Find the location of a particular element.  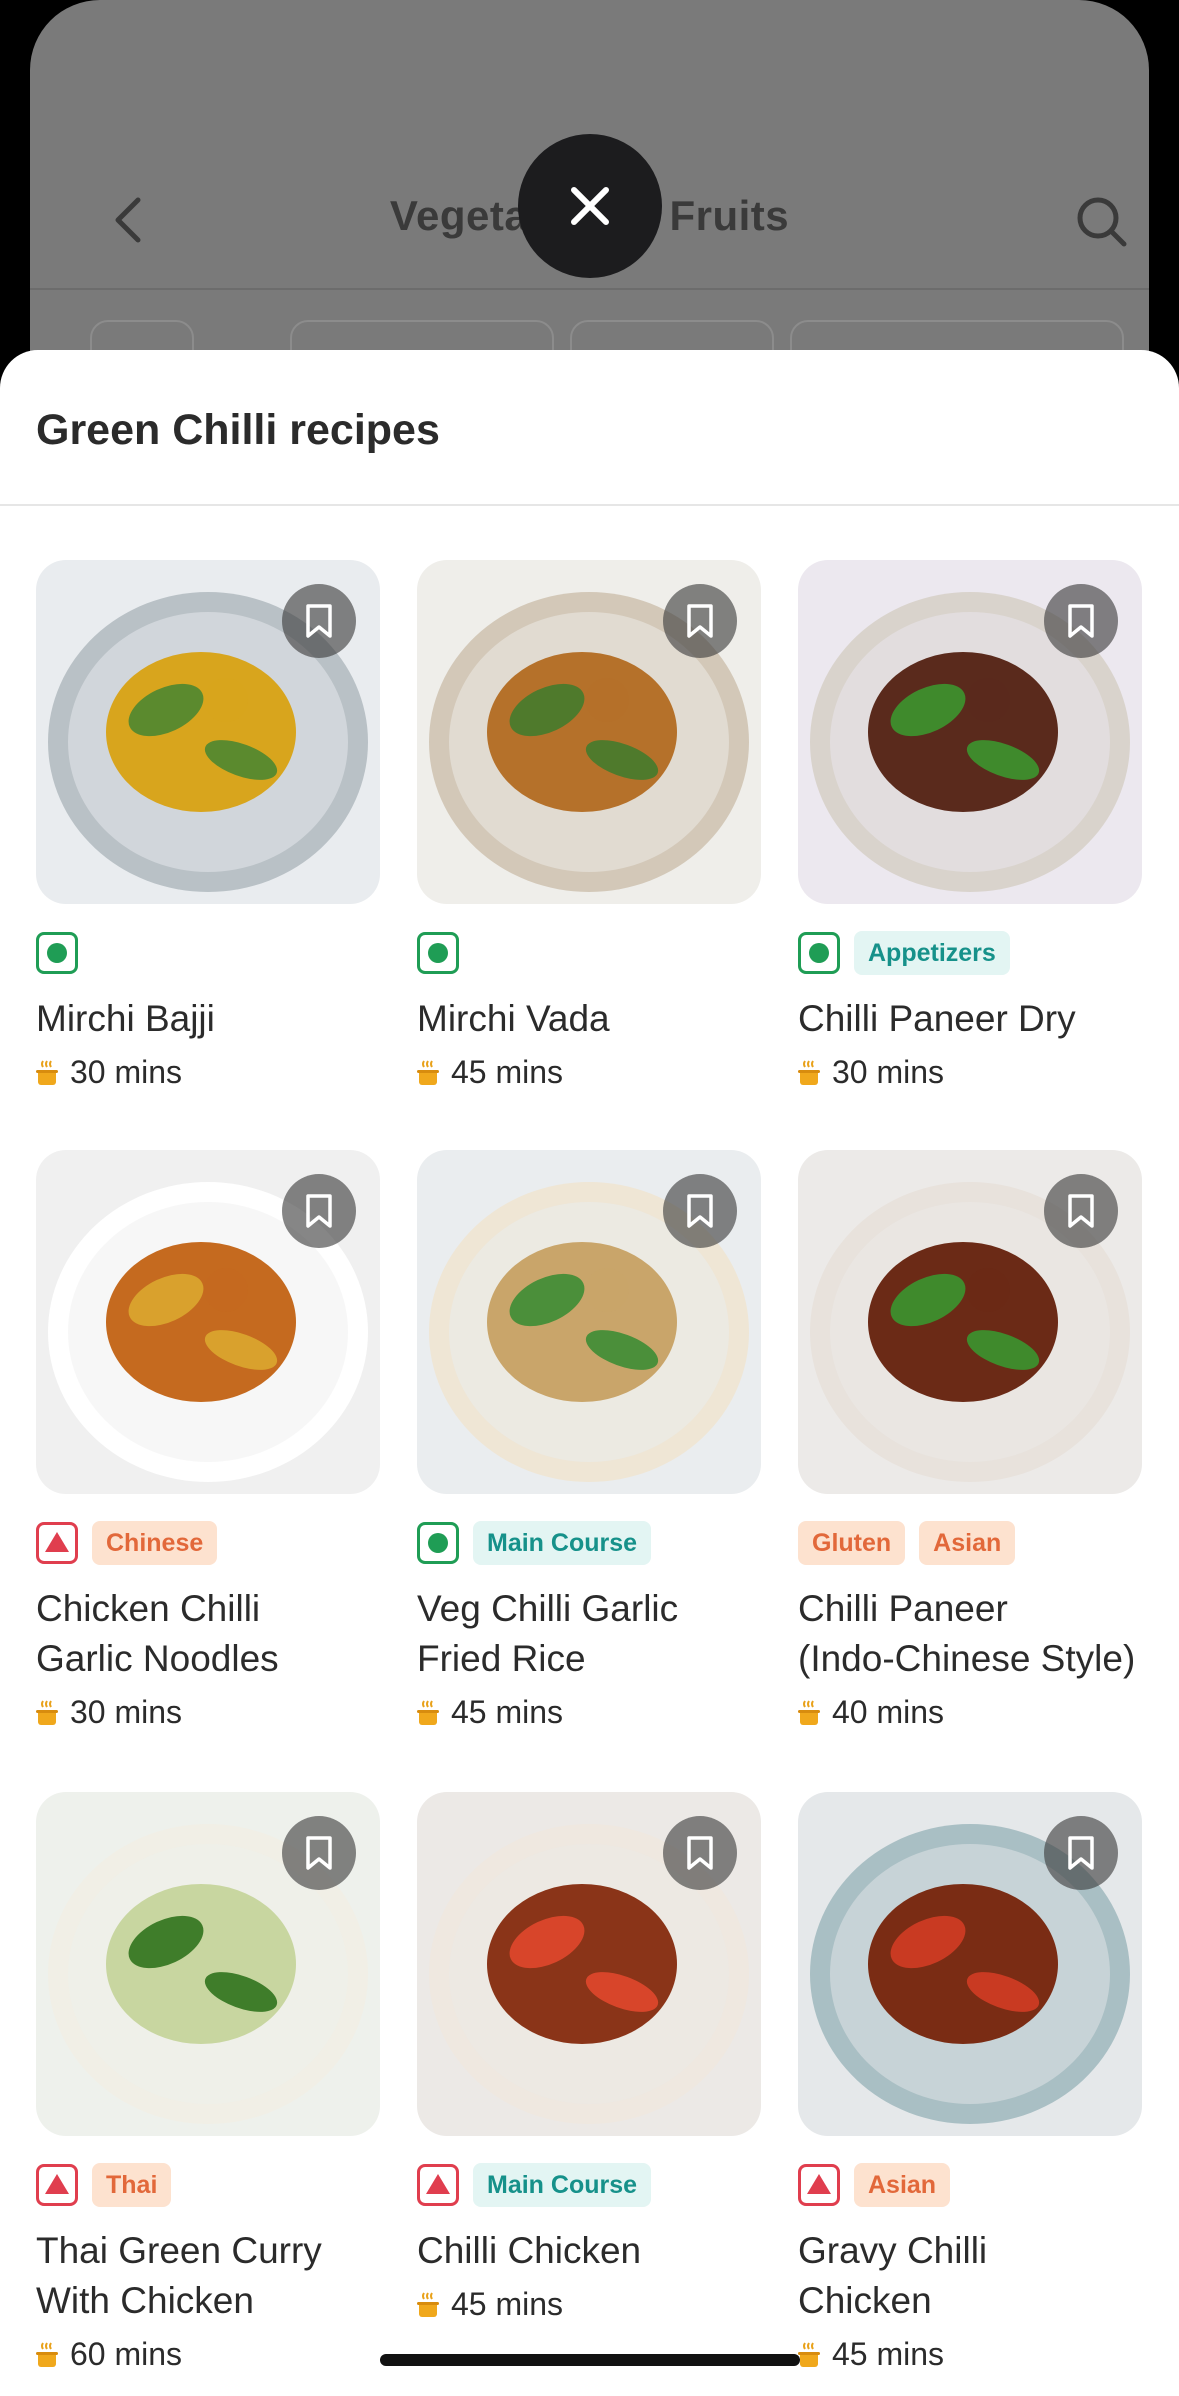

recipe-name-line2: (Indo-Chinese Style) is located at coordinates (967, 1658).